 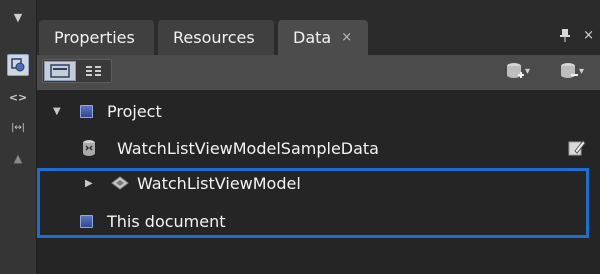 What do you see at coordinates (120, 183) in the screenshot?
I see `class-object-icon` at bounding box center [120, 183].